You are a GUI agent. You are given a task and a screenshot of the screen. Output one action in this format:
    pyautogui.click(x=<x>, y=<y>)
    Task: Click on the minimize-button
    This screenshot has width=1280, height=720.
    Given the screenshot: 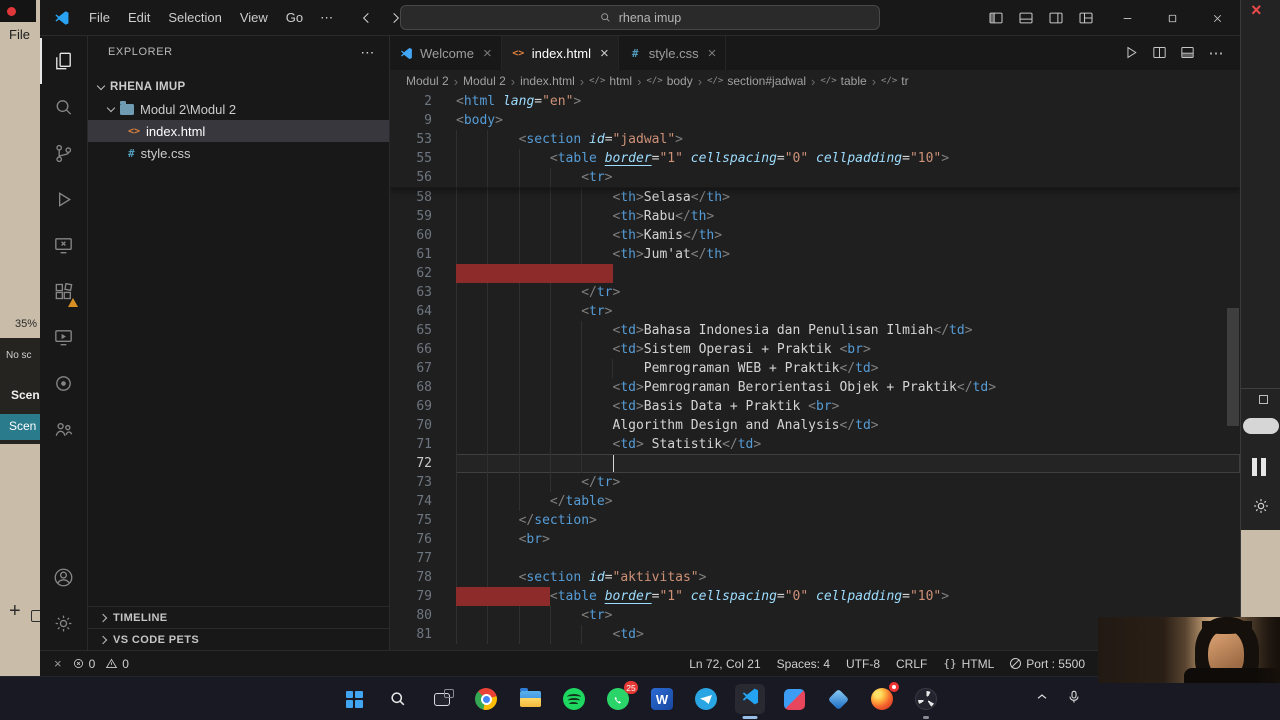 What is the action you would take?
    pyautogui.click(x=1127, y=18)
    